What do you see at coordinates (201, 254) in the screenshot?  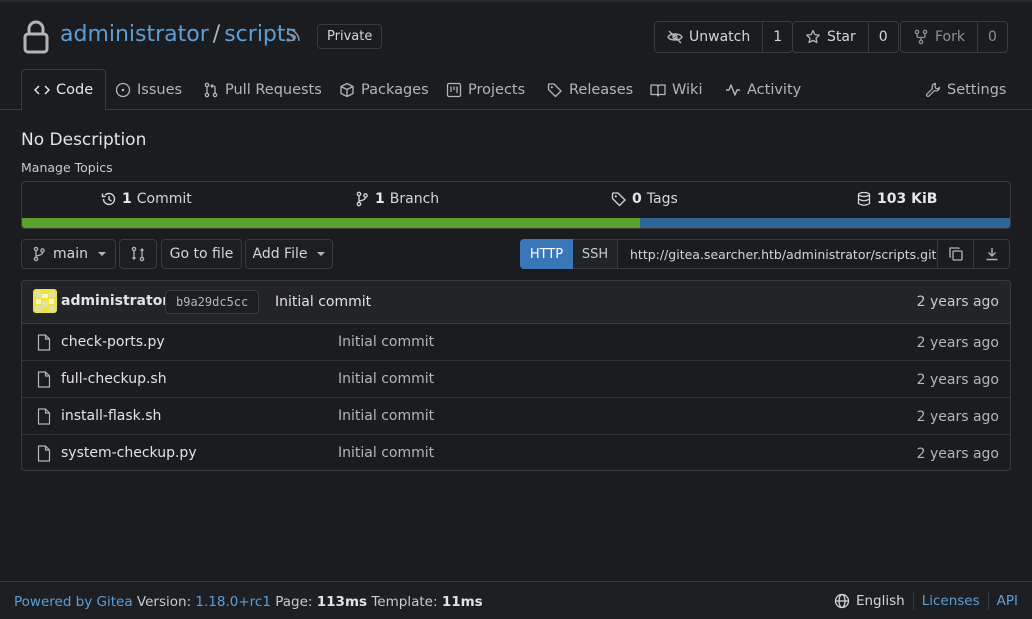 I see `go-to-file-button: Go to file` at bounding box center [201, 254].